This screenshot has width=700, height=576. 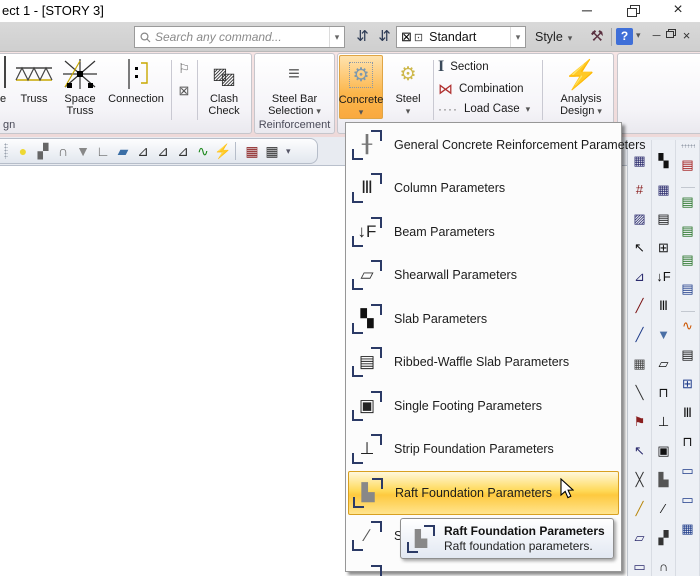 What do you see at coordinates (640, 393) in the screenshot?
I see `pen-icon: ╲` at bounding box center [640, 393].